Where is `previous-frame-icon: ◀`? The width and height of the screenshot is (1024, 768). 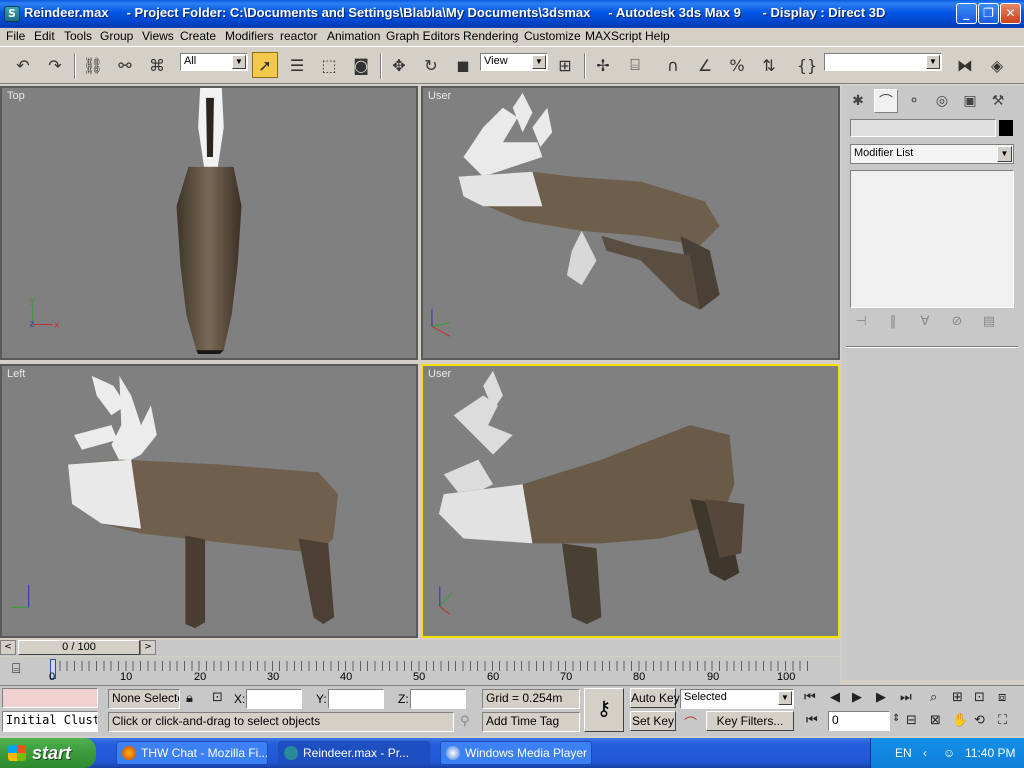 previous-frame-icon: ◀ is located at coordinates (835, 697).